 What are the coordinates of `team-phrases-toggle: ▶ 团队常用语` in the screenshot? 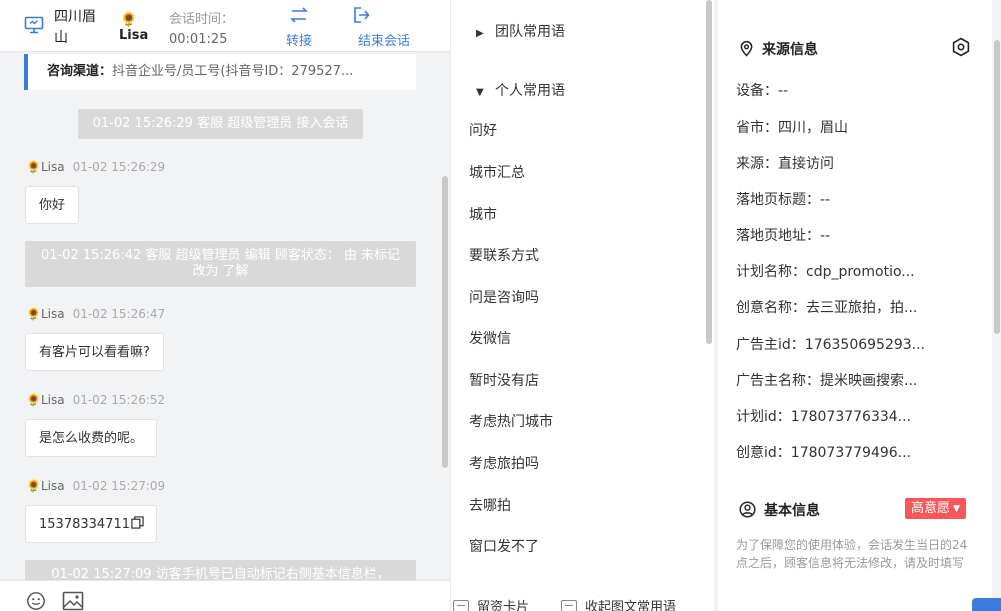 It's located at (520, 31).